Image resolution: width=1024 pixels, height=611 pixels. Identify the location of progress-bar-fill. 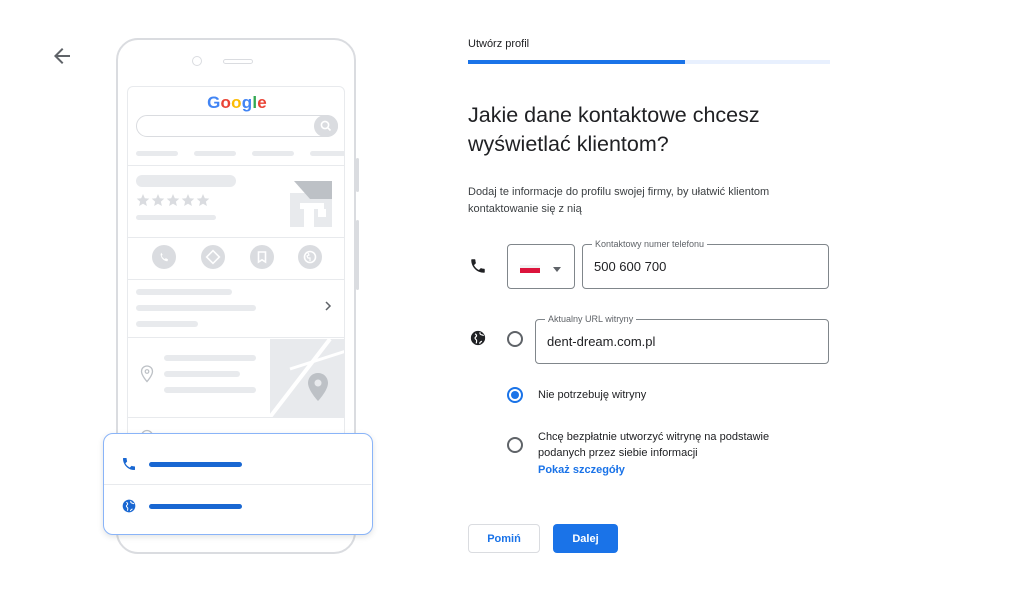
(577, 62).